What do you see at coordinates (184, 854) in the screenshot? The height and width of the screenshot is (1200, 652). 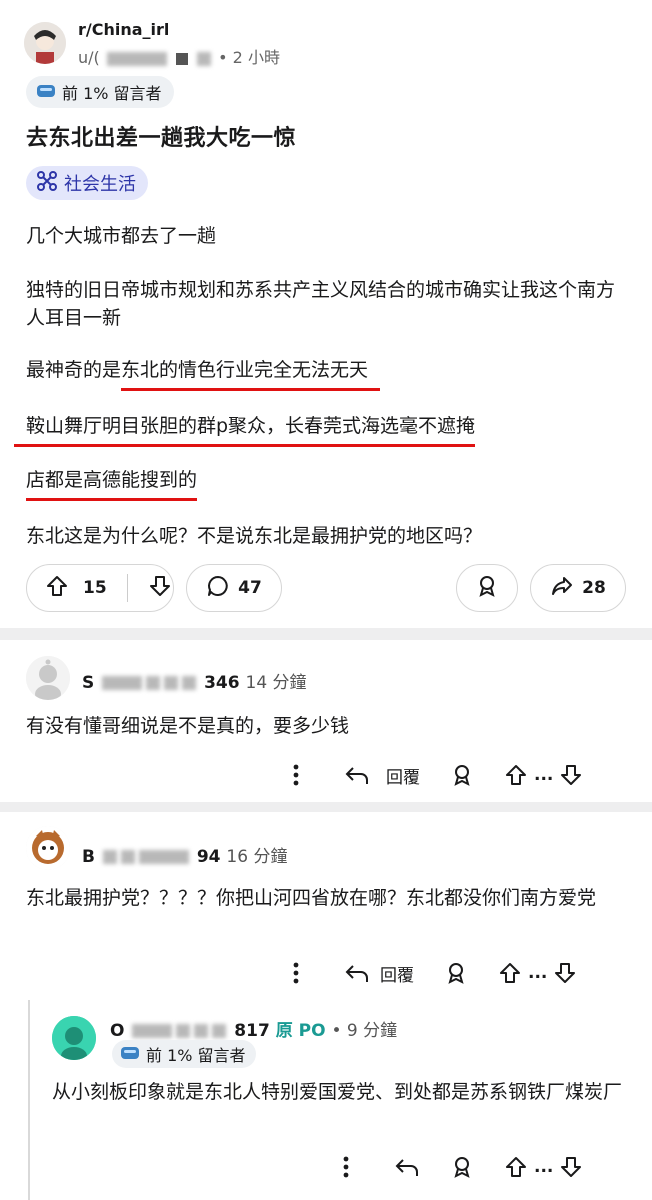 I see `comment-author: B 94 16 分鐘` at bounding box center [184, 854].